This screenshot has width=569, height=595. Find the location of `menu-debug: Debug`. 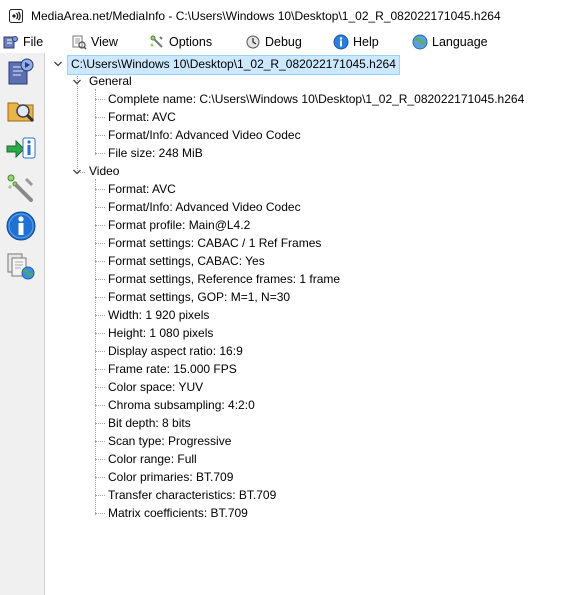

menu-debug: Debug is located at coordinates (273, 42).